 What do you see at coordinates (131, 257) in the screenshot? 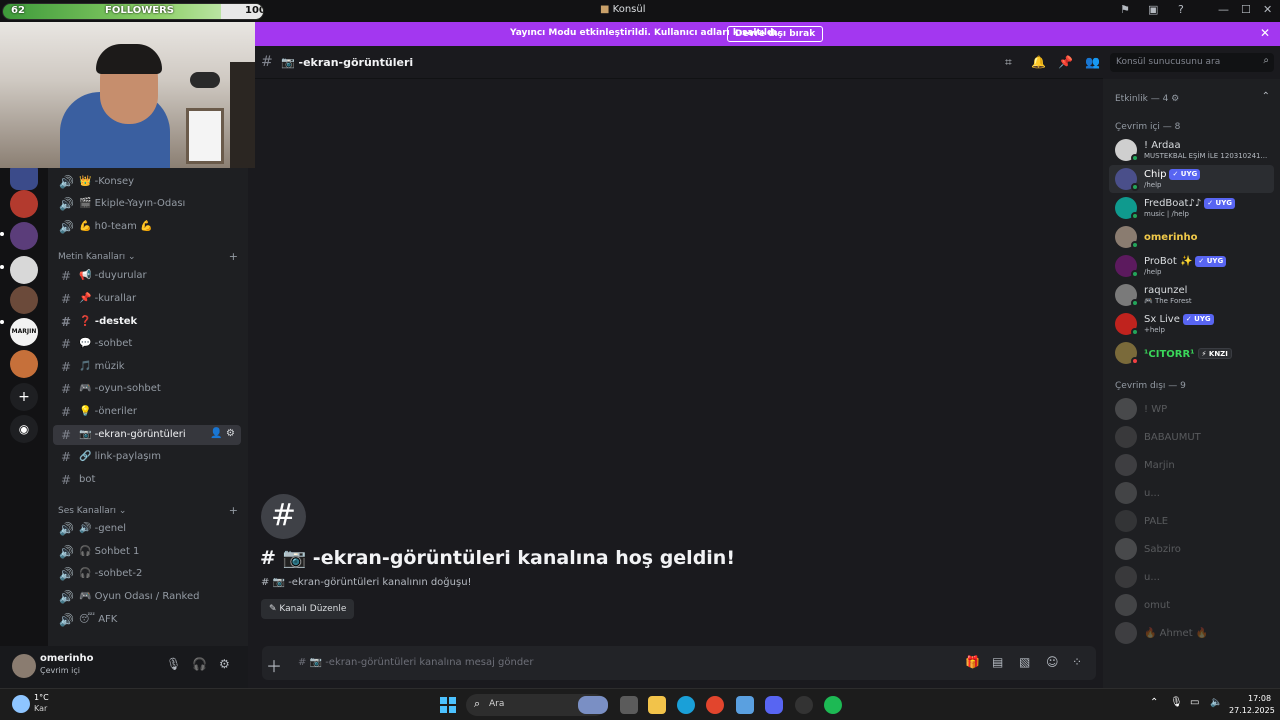
I see `chevron-down-icon: ⌄` at bounding box center [131, 257].